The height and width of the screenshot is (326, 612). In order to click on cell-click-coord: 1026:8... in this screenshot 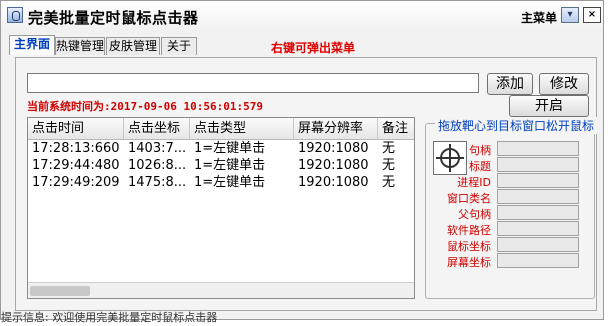, I will do `click(157, 165)`.